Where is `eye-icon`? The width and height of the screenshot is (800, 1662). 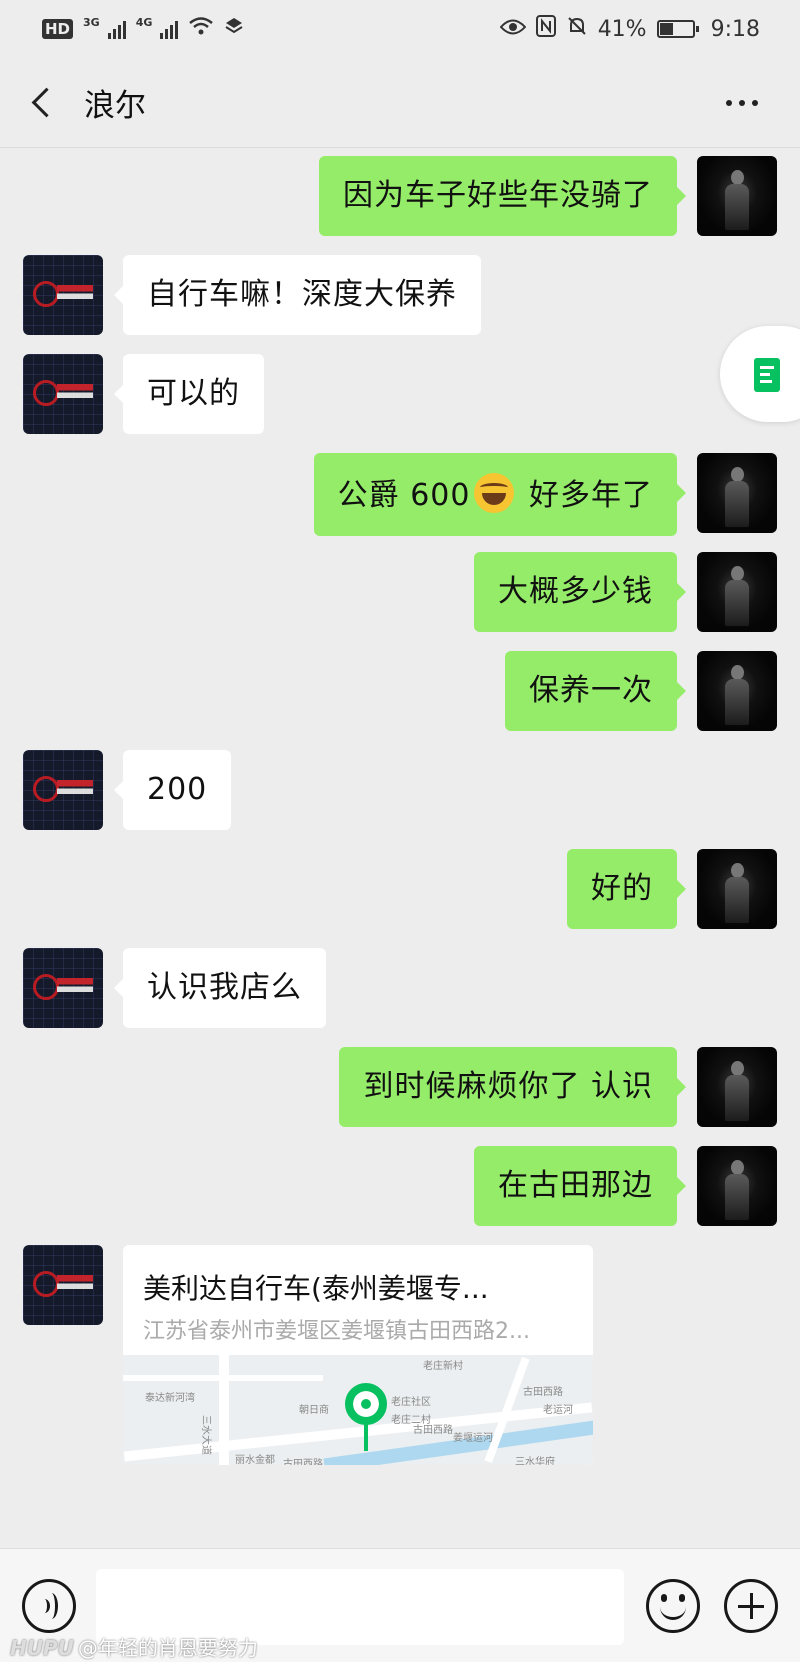 eye-icon is located at coordinates (513, 29).